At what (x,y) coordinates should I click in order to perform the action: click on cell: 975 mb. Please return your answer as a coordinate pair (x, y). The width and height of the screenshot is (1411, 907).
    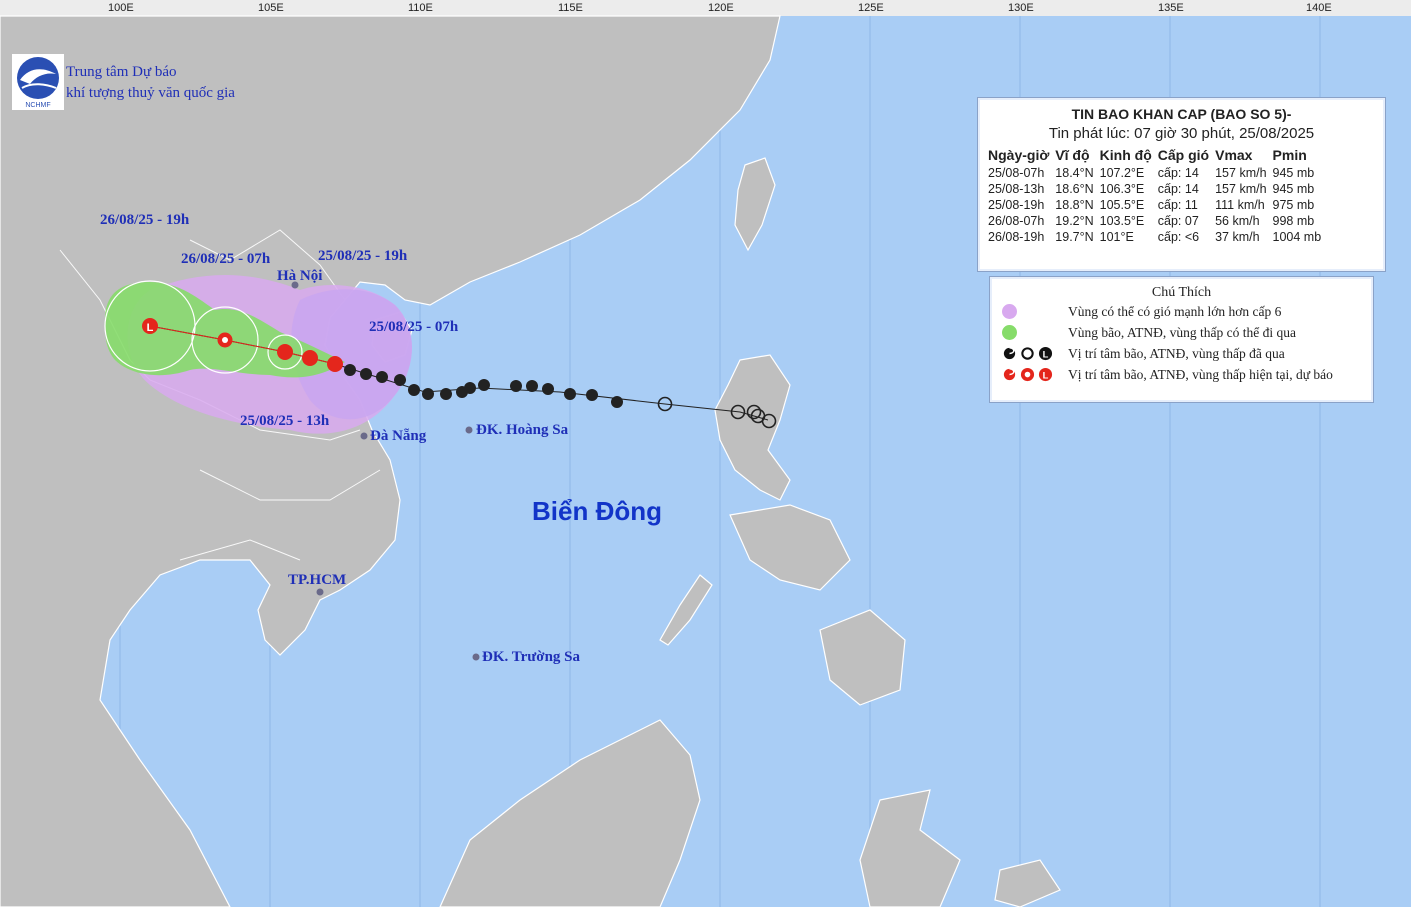
    Looking at the image, I should click on (1293, 205).